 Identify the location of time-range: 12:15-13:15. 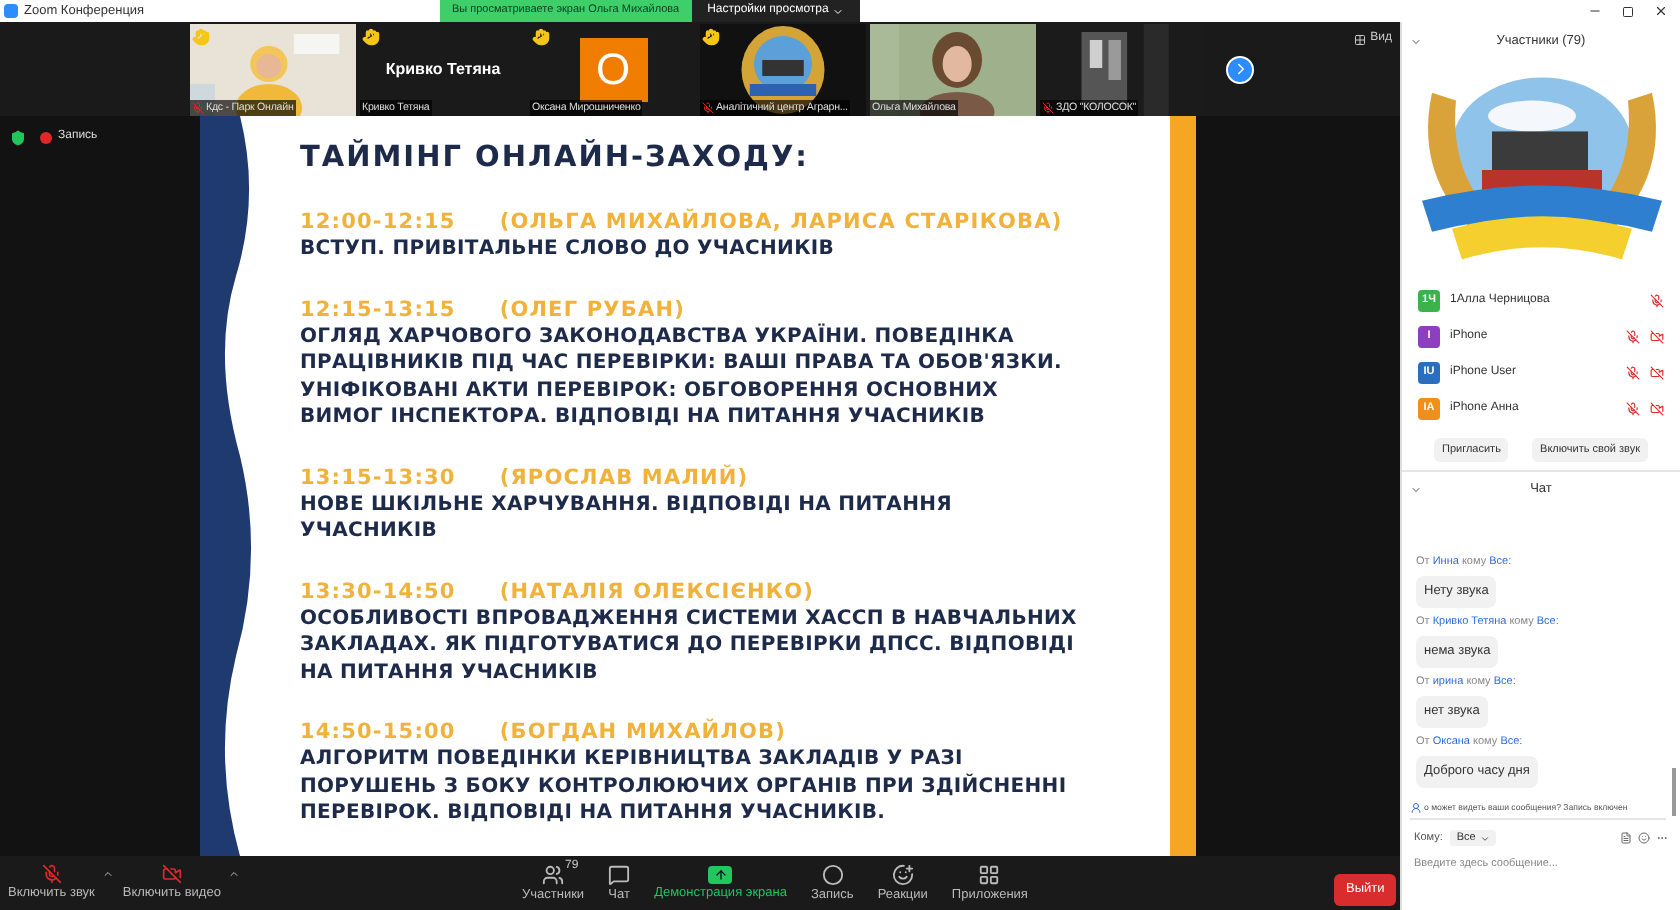
(378, 309).